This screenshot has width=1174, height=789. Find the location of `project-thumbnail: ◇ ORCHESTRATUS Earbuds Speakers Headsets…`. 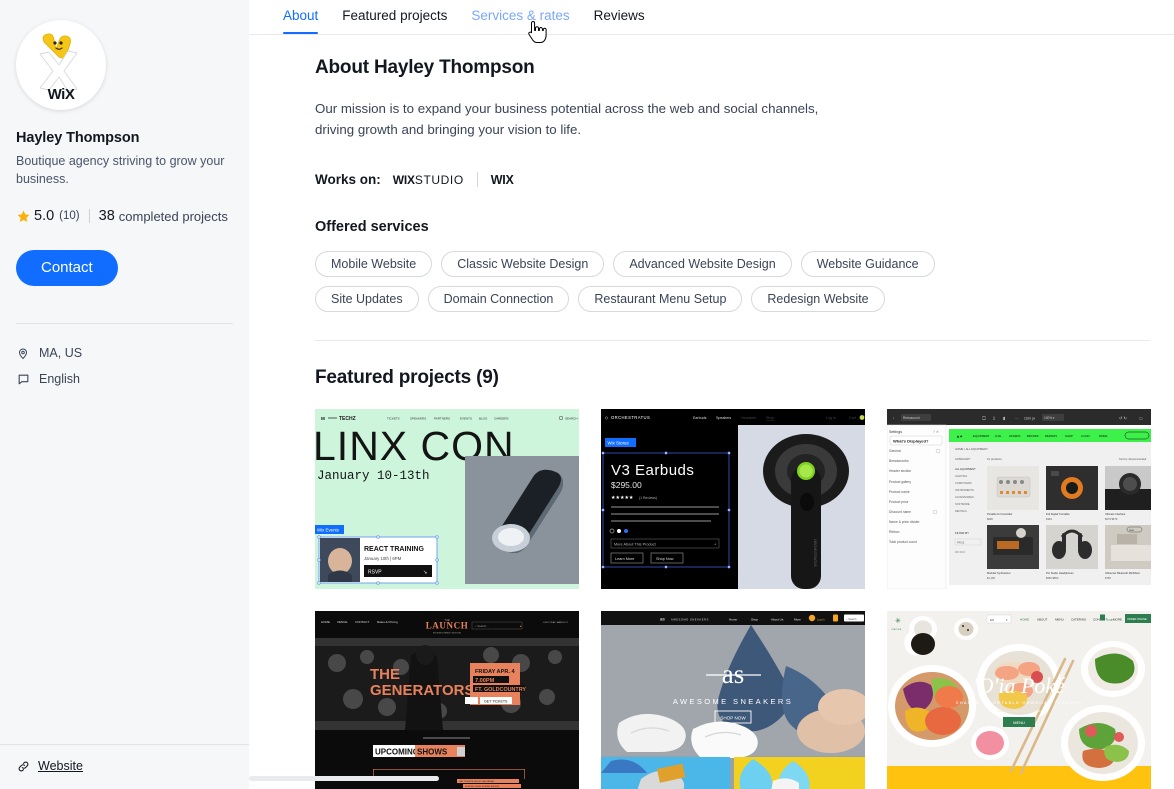

project-thumbnail: ◇ ORCHESTRATUS Earbuds Speakers Headsets… is located at coordinates (733, 499).